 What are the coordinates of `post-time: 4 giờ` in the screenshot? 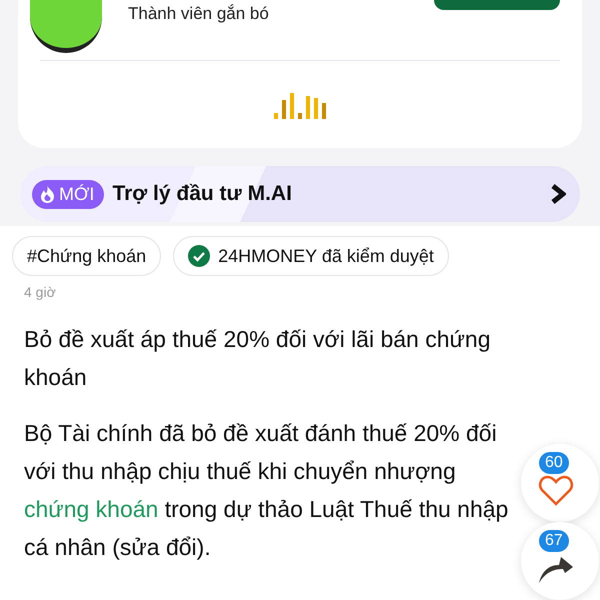 It's located at (40, 292).